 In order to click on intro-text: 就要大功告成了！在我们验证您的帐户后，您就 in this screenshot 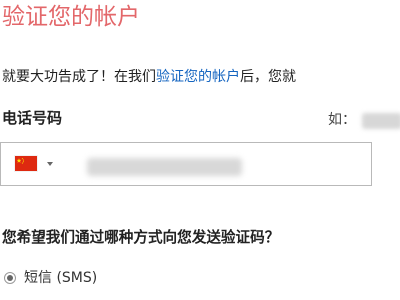, I will do `click(149, 77)`.